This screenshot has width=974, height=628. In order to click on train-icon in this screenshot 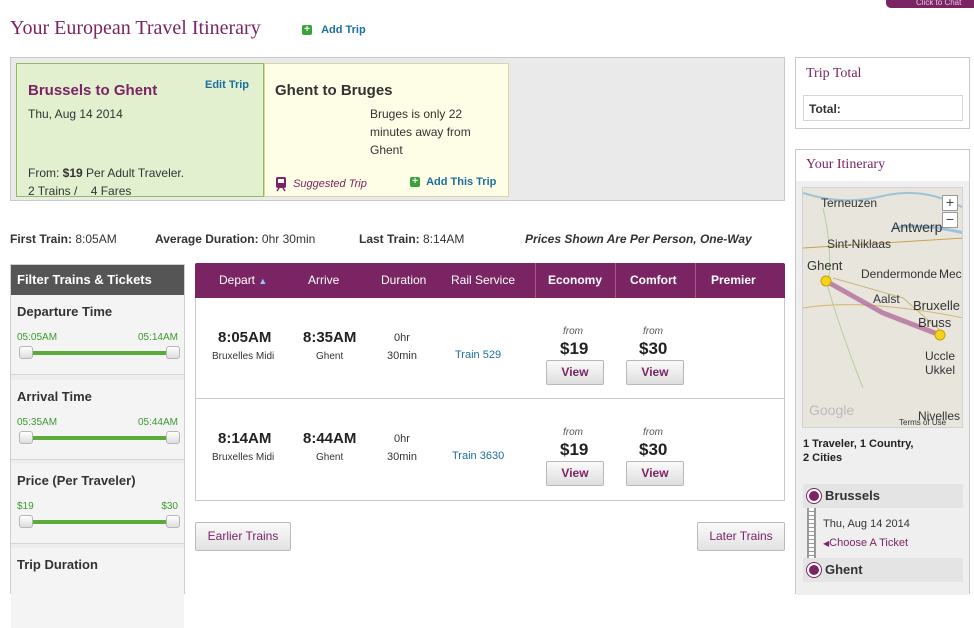, I will do `click(281, 184)`.